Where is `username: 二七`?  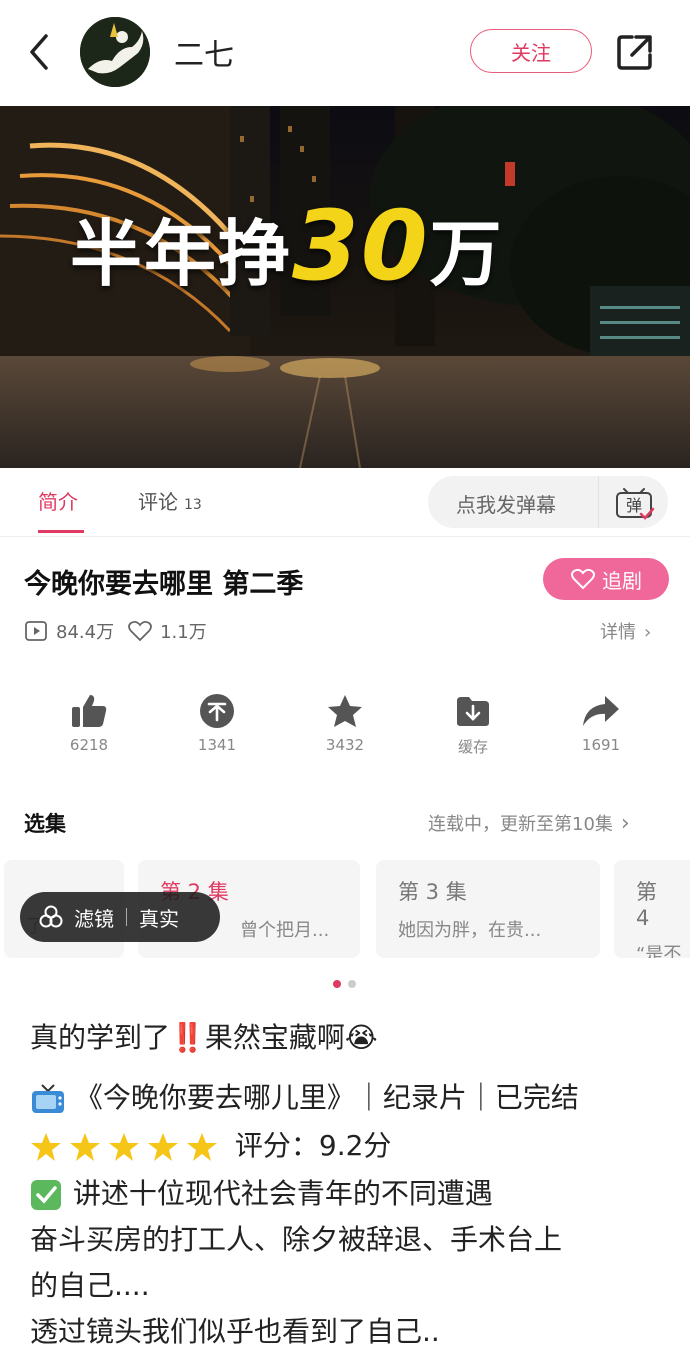 username: 二七 is located at coordinates (204, 52).